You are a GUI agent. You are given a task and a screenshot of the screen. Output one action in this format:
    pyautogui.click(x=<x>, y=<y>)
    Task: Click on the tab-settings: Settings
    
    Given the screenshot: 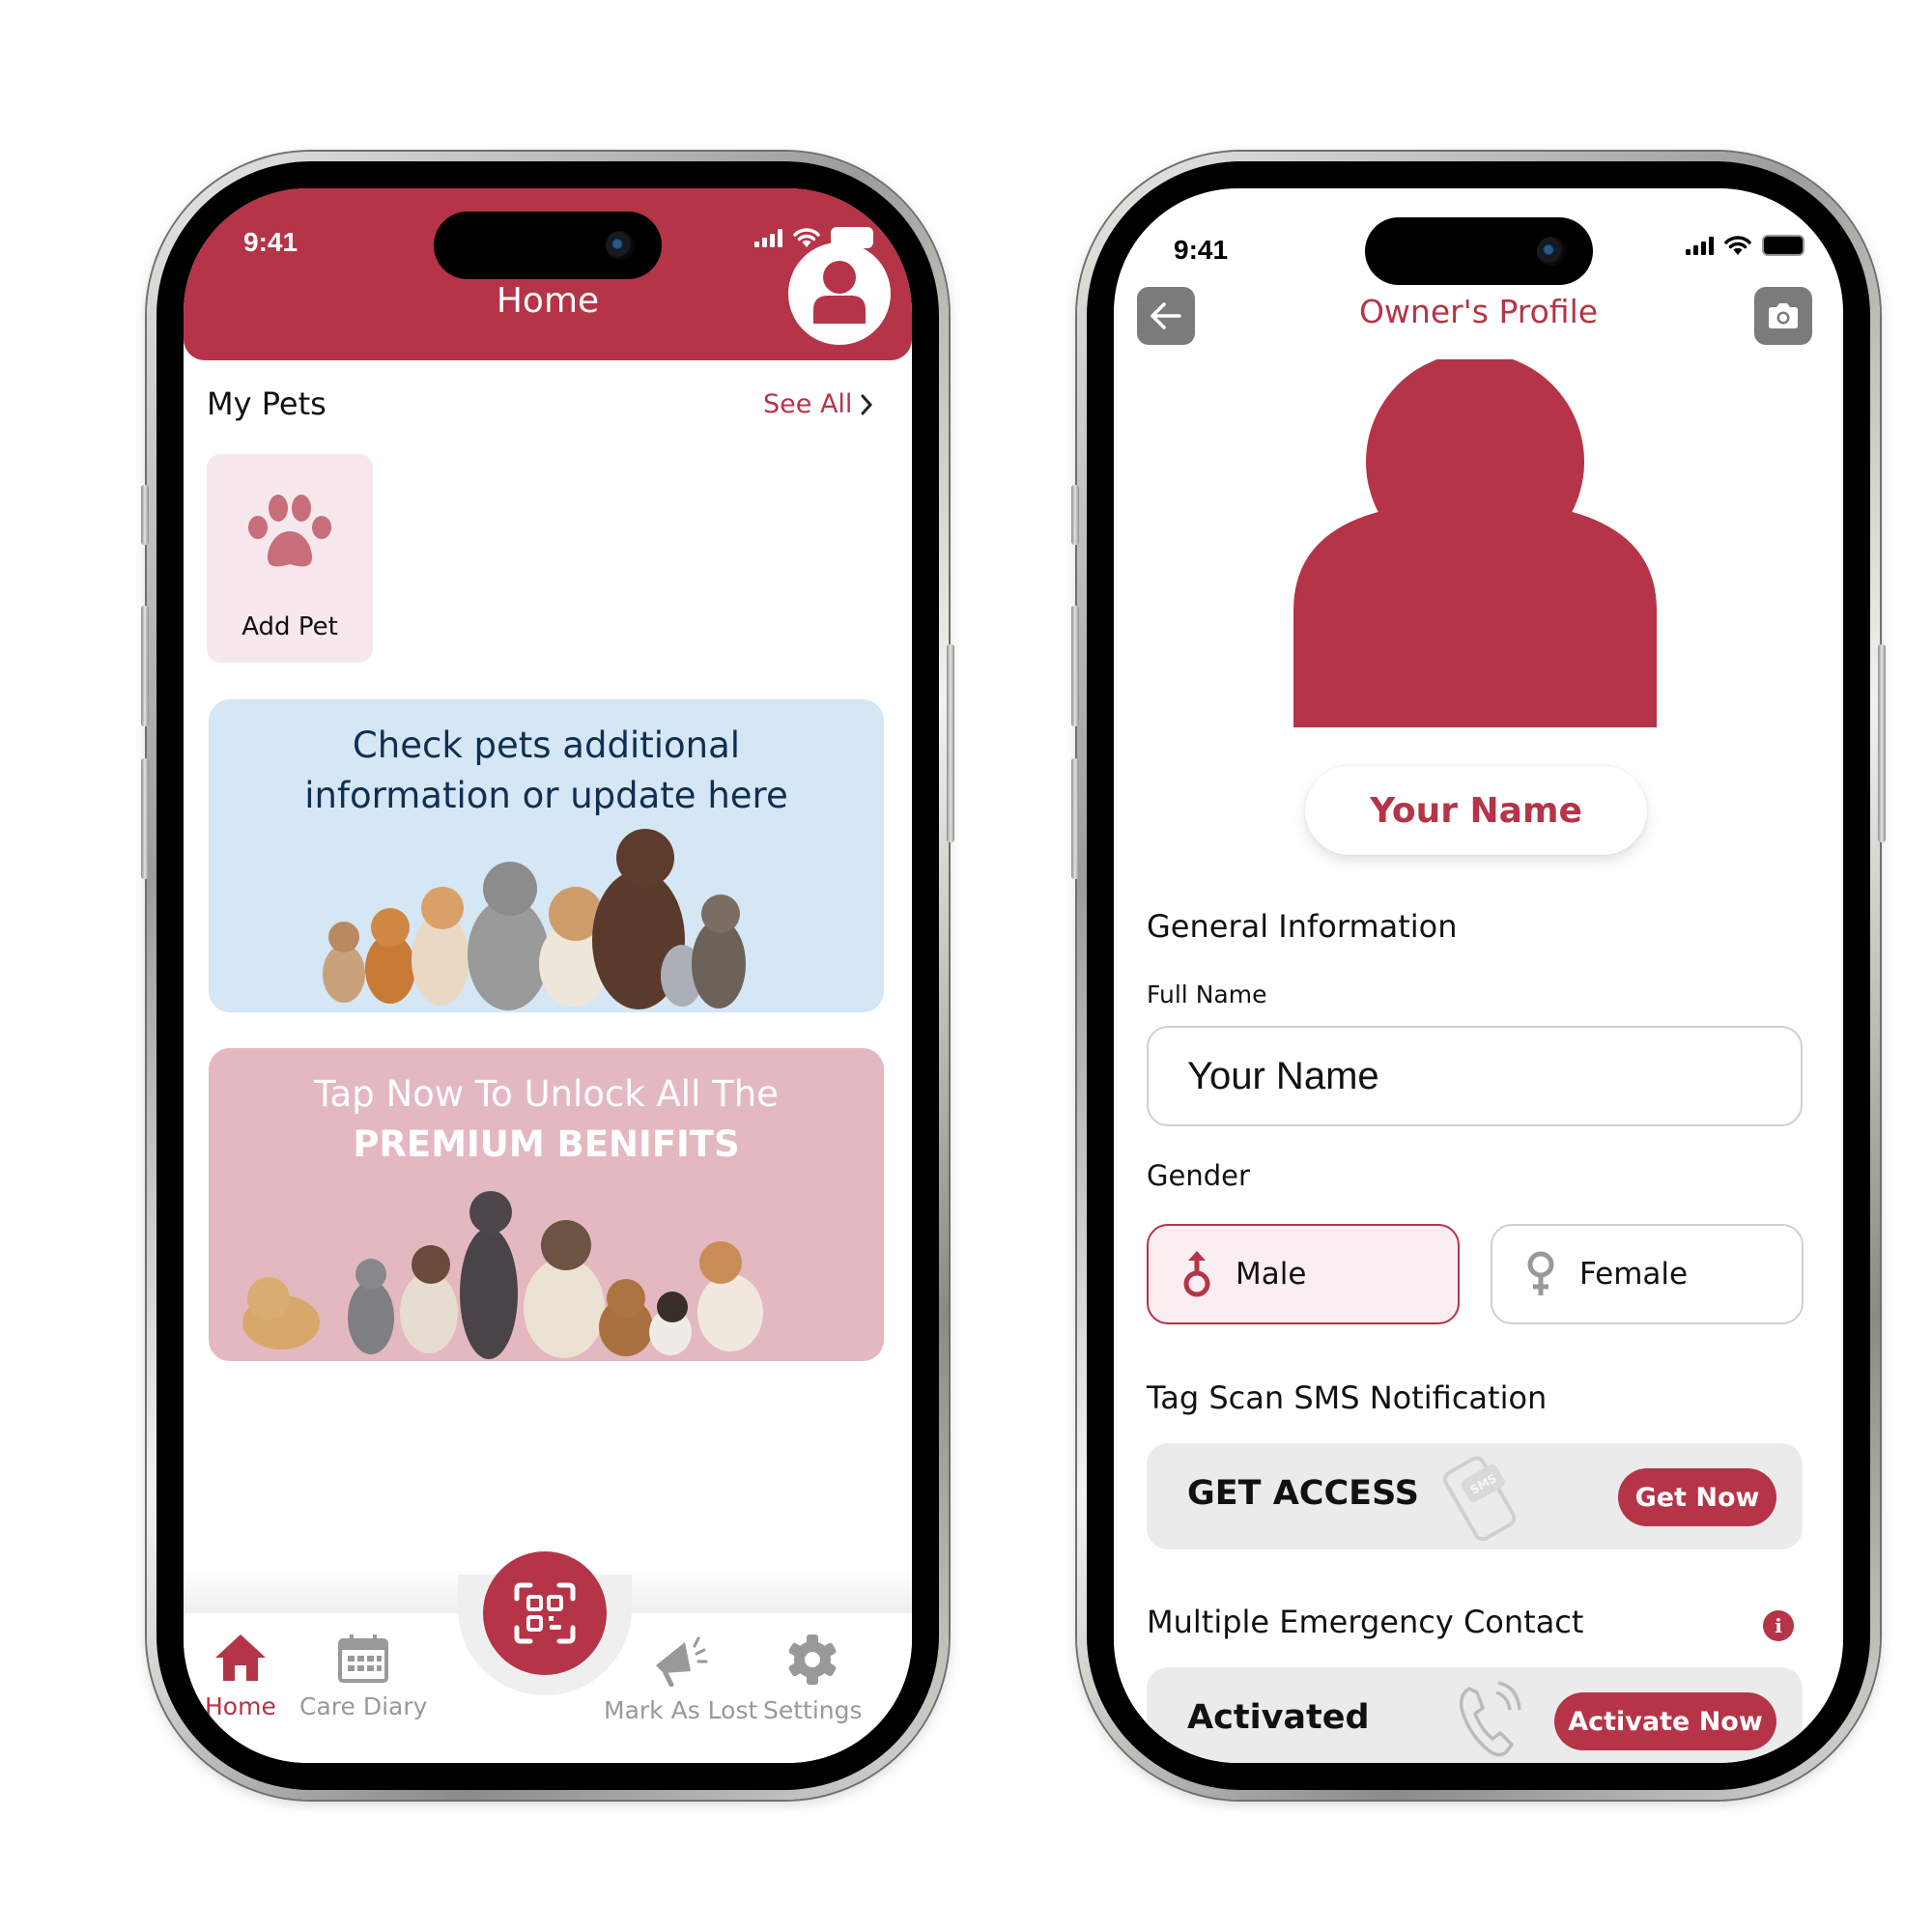 What is the action you would take?
    pyautogui.click(x=813, y=1678)
    